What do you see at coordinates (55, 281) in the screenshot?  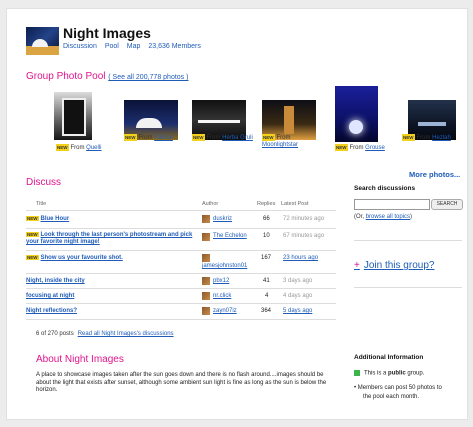 I see `topic-link: Night, inside the city` at bounding box center [55, 281].